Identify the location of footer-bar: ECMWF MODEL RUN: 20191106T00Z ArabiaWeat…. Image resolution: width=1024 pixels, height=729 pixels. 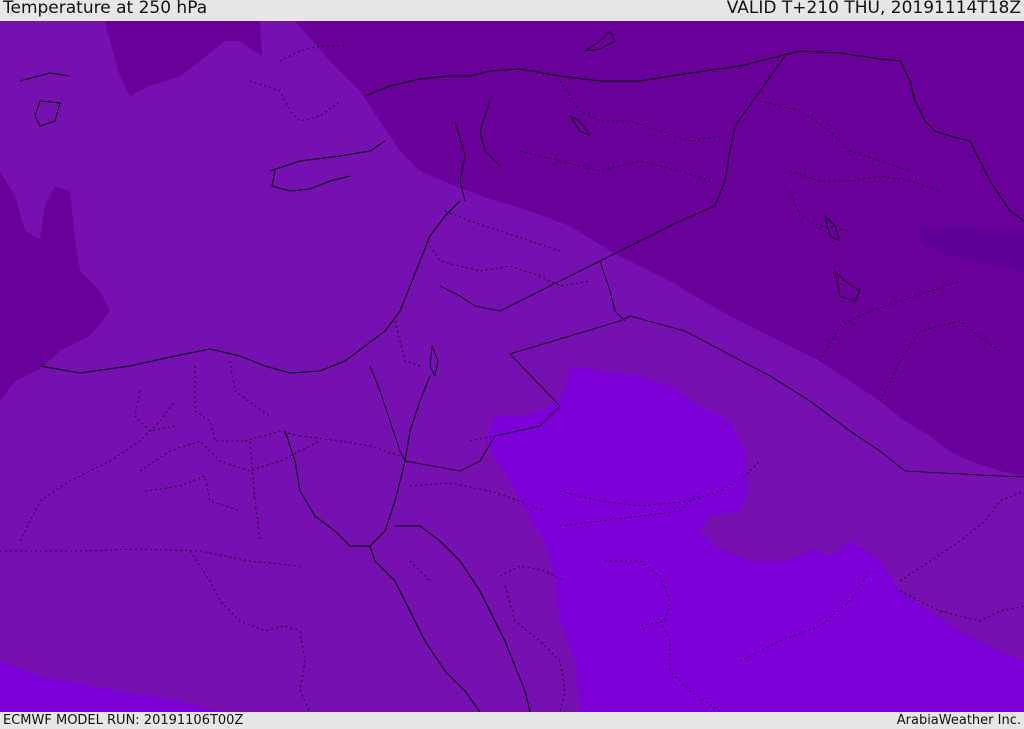
(512, 720).